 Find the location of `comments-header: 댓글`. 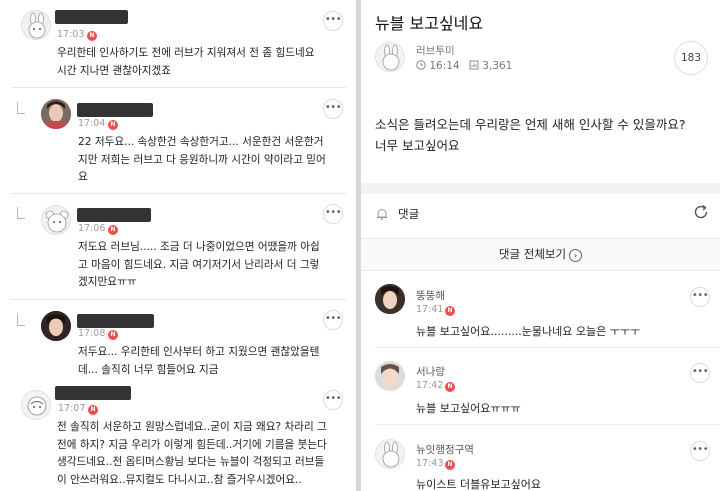

comments-header: 댓글 is located at coordinates (409, 214).